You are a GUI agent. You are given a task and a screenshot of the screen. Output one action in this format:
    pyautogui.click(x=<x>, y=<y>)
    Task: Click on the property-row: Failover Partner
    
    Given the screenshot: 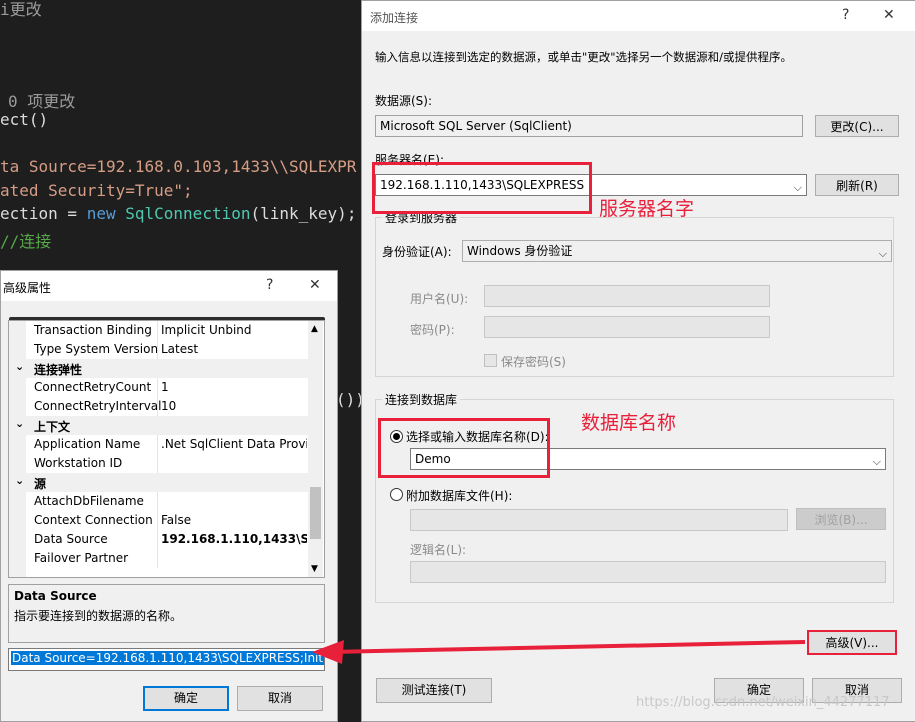 What is the action you would take?
    pyautogui.click(x=159, y=558)
    